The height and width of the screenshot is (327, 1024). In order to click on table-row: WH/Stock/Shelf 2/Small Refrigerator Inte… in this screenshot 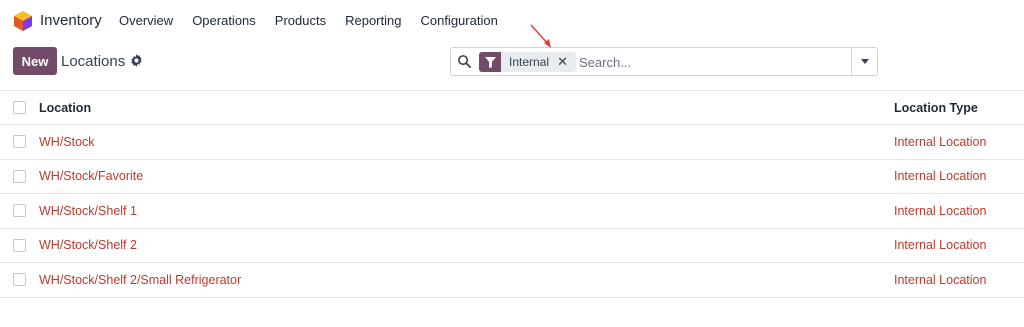, I will do `click(512, 280)`.